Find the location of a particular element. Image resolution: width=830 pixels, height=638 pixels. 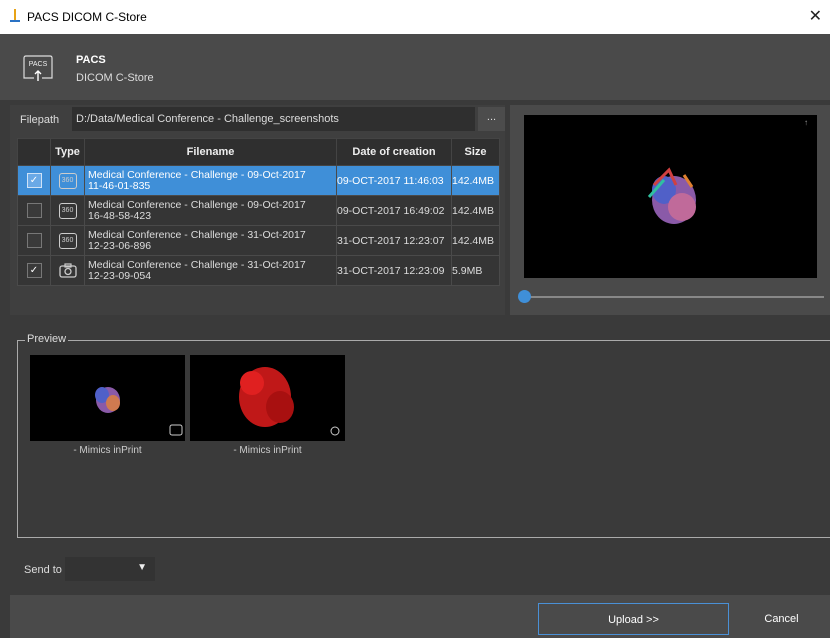

date-cell: 09-OCT-2017 11:46:03 is located at coordinates (394, 180).